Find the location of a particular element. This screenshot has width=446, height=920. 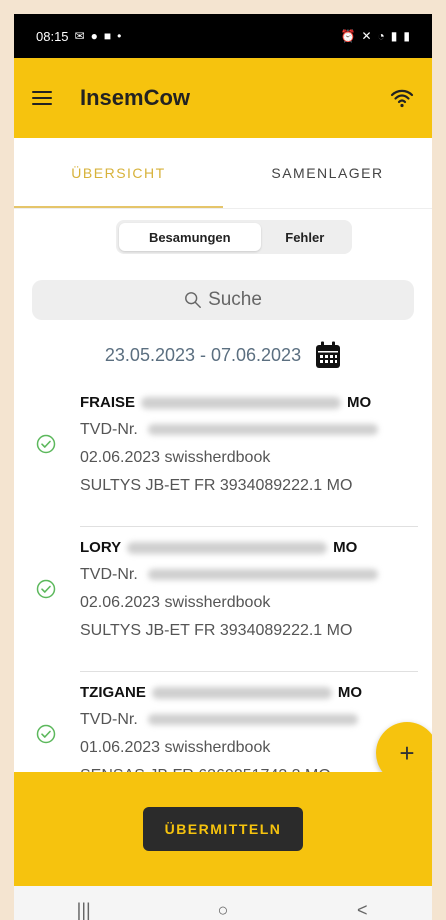

app-bar: InsemCow is located at coordinates (223, 98).